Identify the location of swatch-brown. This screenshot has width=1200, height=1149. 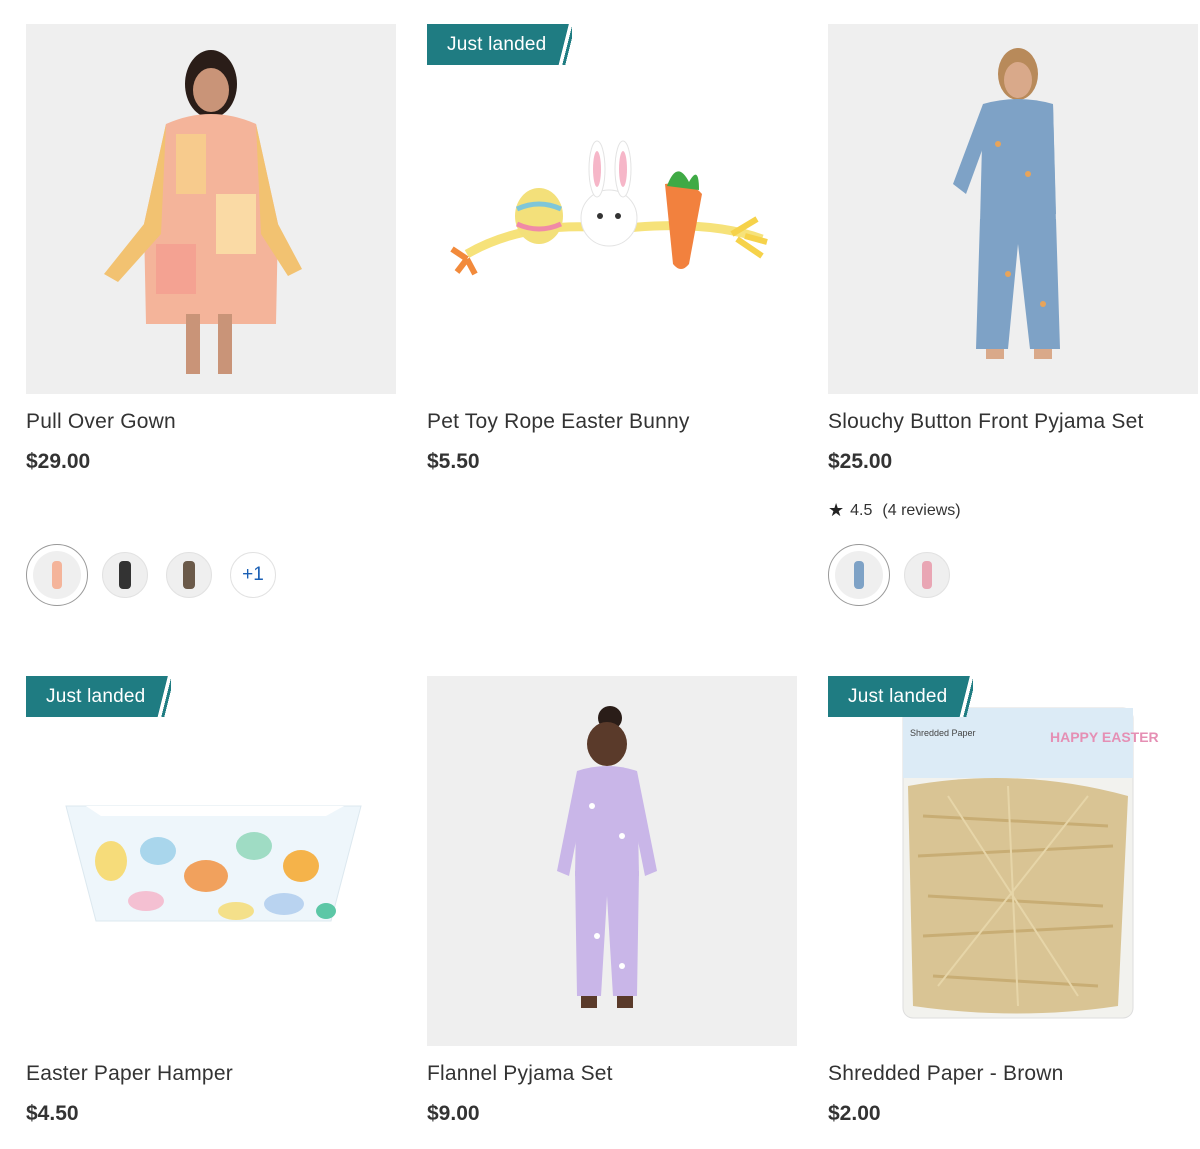
(189, 575).